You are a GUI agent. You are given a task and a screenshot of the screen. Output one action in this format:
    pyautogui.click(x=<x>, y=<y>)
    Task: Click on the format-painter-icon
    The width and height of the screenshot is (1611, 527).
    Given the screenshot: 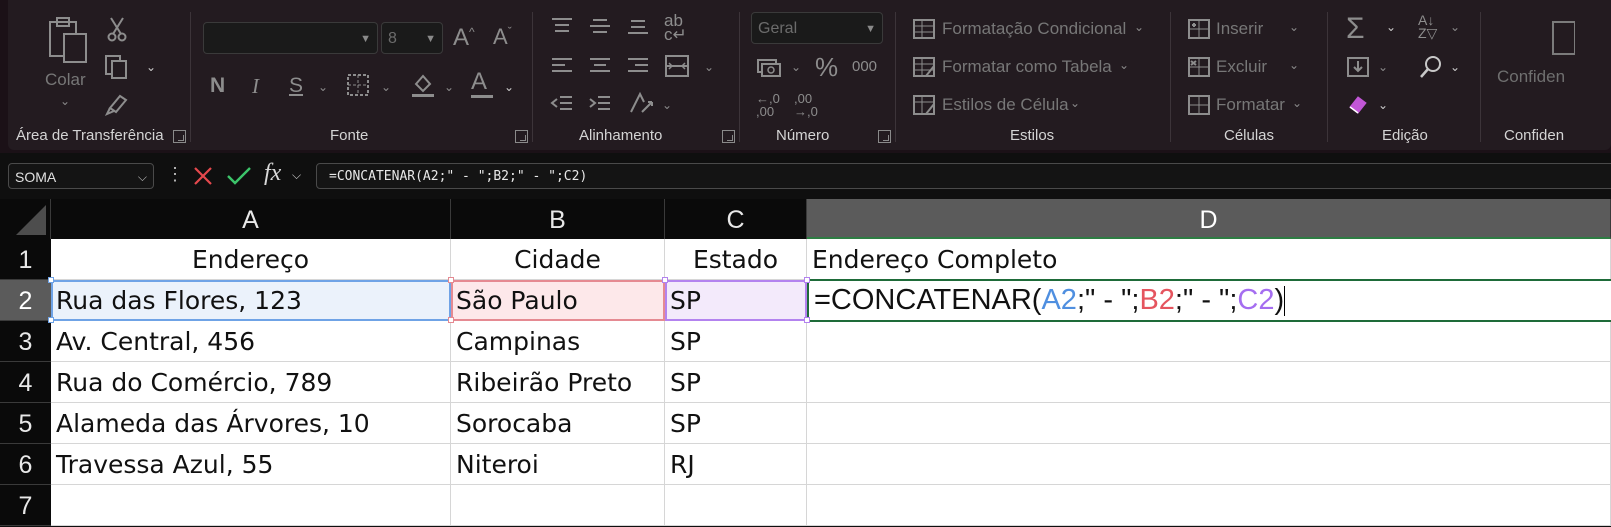 What is the action you would take?
    pyautogui.click(x=117, y=103)
    